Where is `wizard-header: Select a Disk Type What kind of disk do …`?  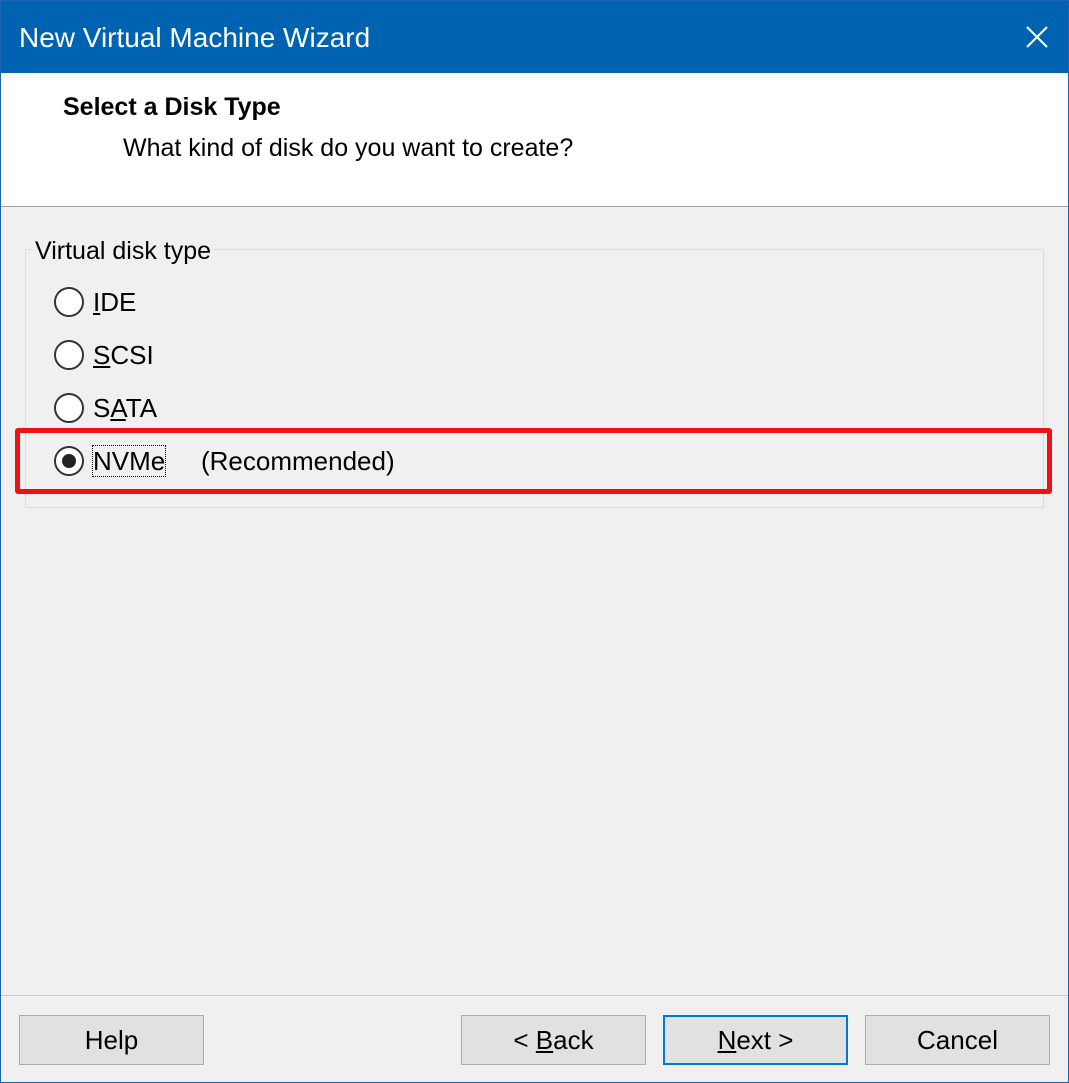 wizard-header: Select a Disk Type What kind of disk do … is located at coordinates (534, 140).